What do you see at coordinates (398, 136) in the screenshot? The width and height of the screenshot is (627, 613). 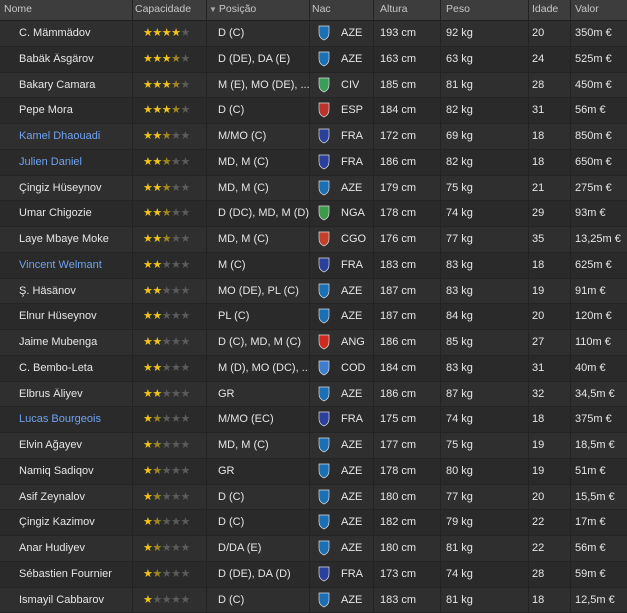 I see `player-height: 172 cm` at bounding box center [398, 136].